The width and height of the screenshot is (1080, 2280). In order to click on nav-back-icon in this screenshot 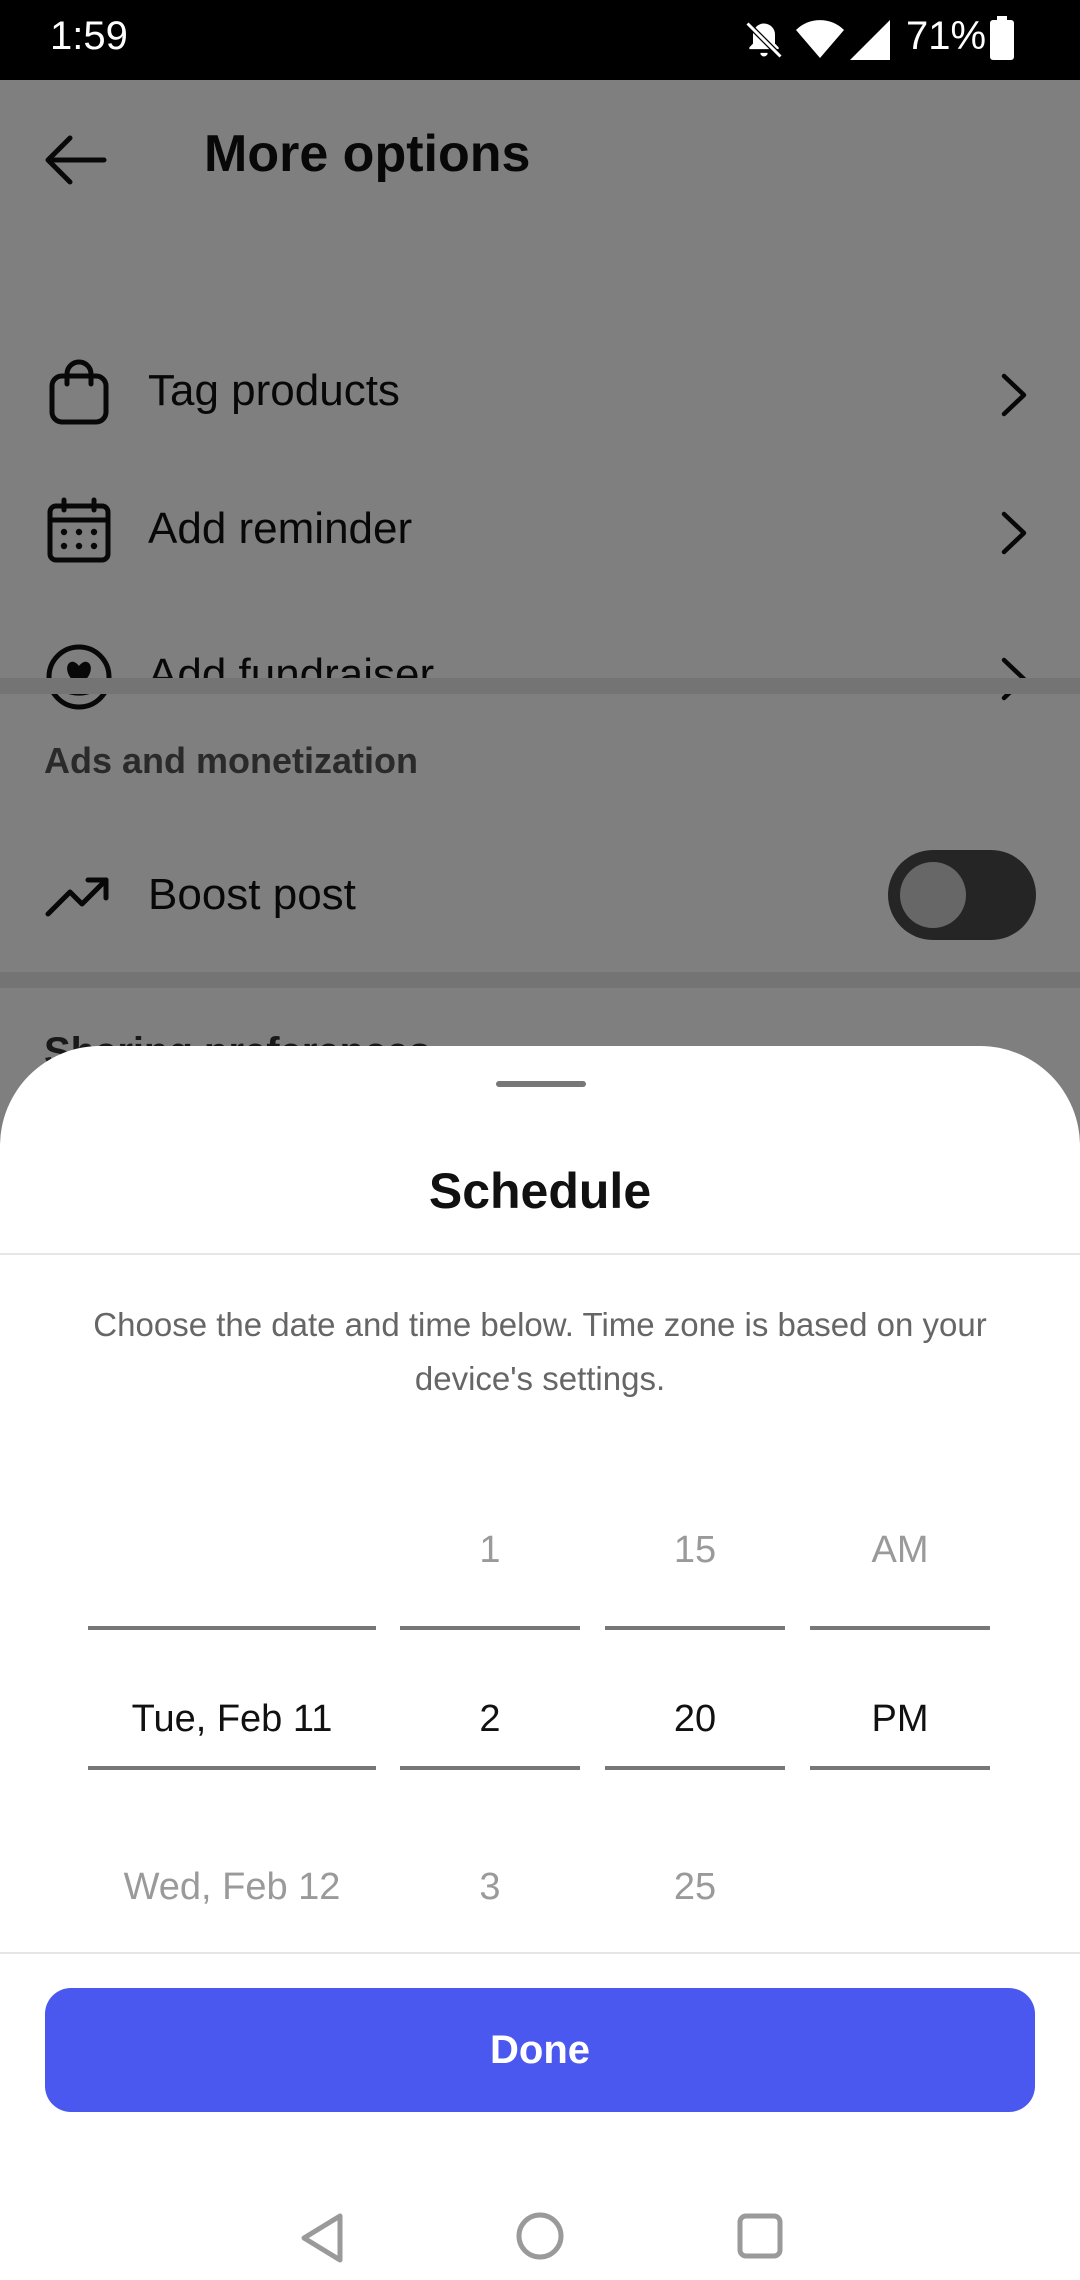, I will do `click(323, 2238)`.